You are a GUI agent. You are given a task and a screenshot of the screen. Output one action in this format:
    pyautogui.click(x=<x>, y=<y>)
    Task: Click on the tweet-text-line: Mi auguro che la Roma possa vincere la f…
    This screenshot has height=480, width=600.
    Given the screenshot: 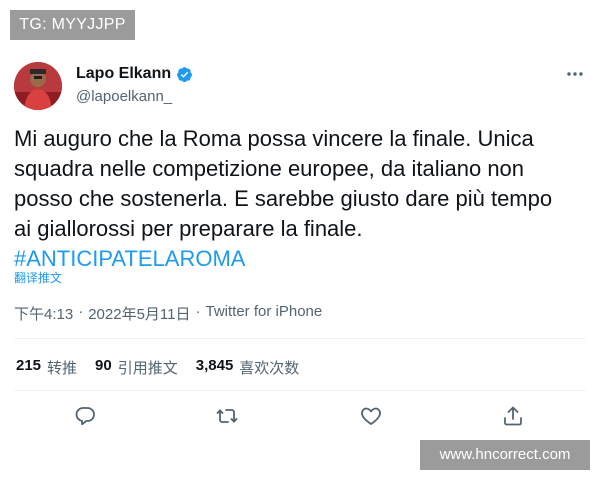 What is the action you would take?
    pyautogui.click(x=274, y=138)
    